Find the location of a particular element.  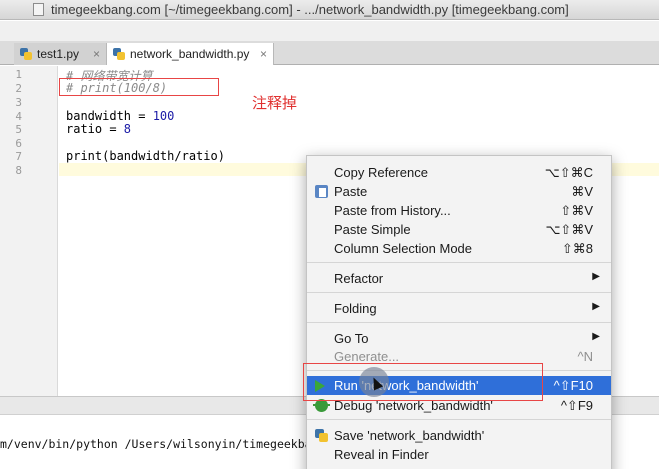

menu-item-label: Folding is located at coordinates (355, 308).